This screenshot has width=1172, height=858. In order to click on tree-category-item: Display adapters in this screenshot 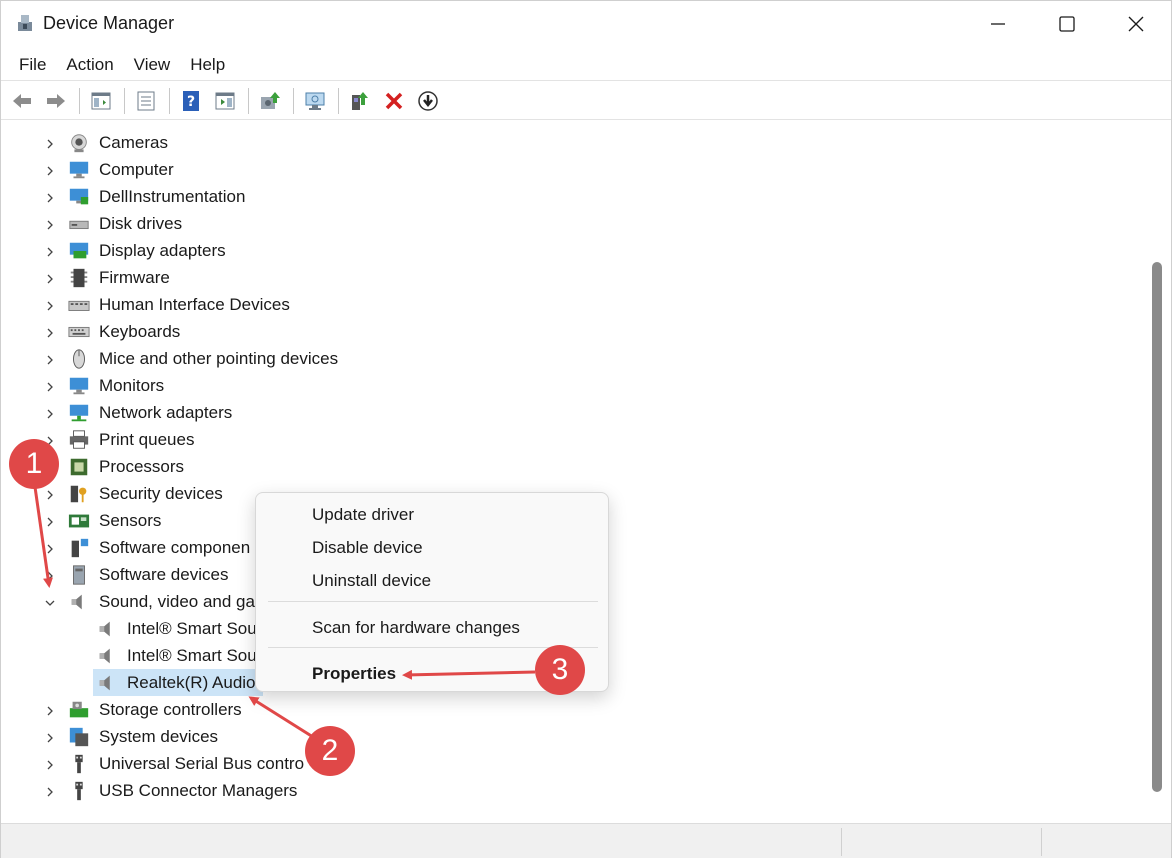, I will do `click(577, 251)`.